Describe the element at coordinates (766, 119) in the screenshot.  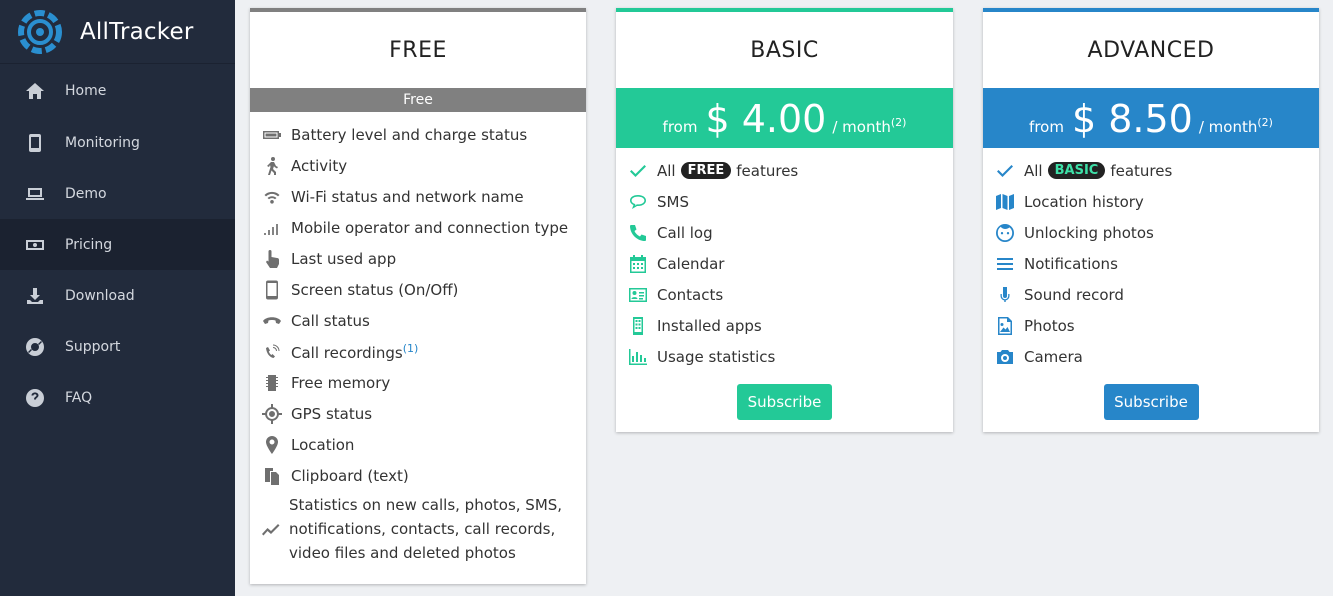
I see `price-amount: $ 4.00` at that location.